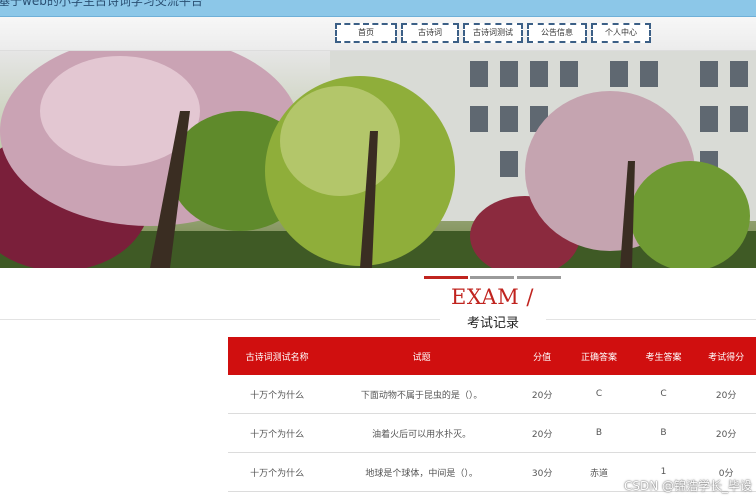  I want to click on cell-correct-answer: C, so click(599, 394).